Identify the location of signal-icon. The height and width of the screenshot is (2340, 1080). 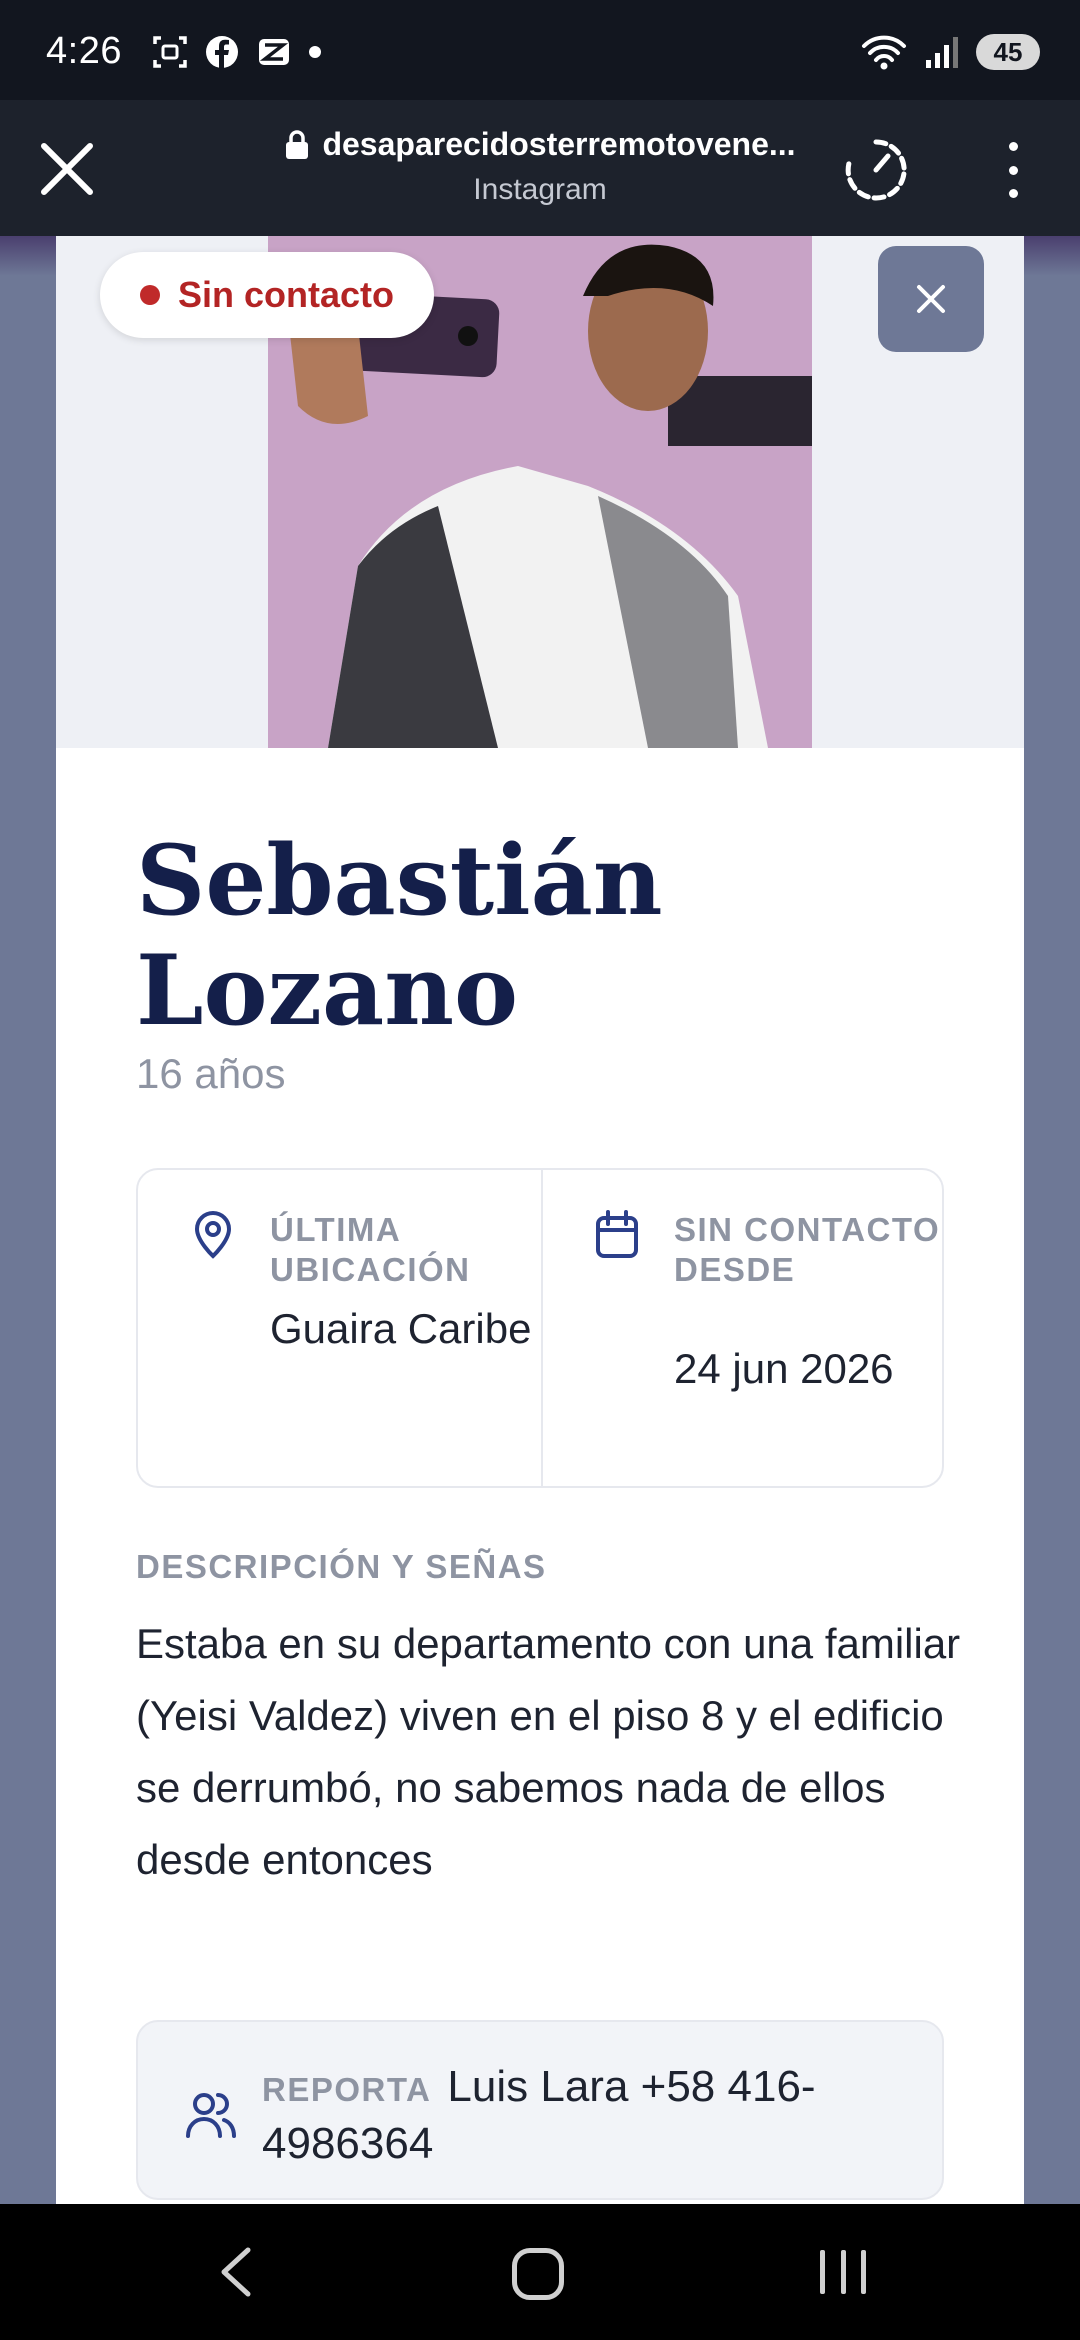
(942, 52).